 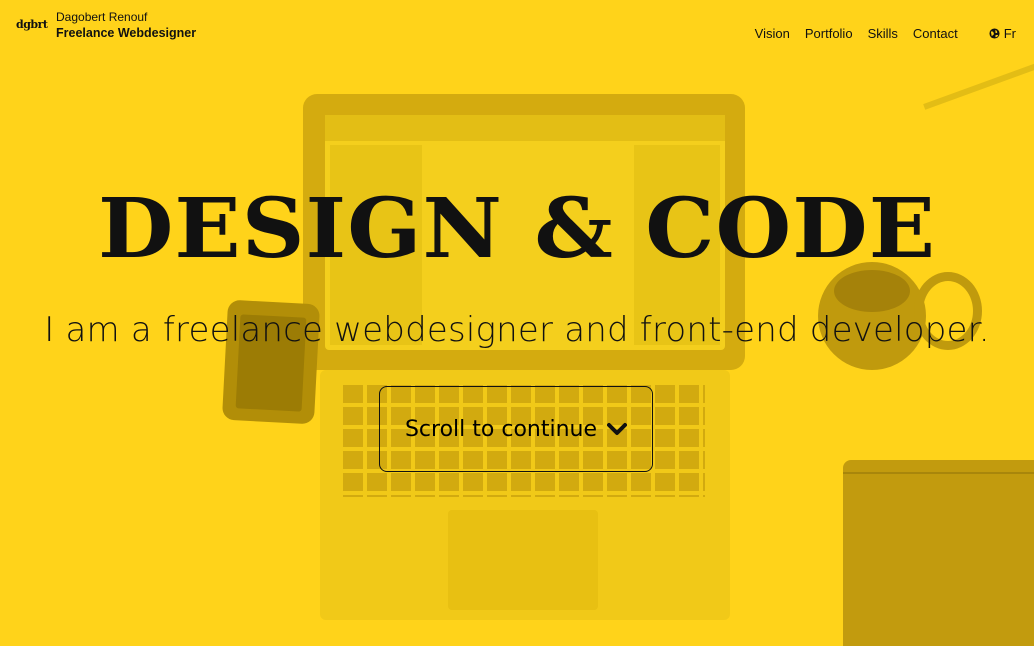 What do you see at coordinates (772, 33) in the screenshot?
I see `nav-item-vision: Vision` at bounding box center [772, 33].